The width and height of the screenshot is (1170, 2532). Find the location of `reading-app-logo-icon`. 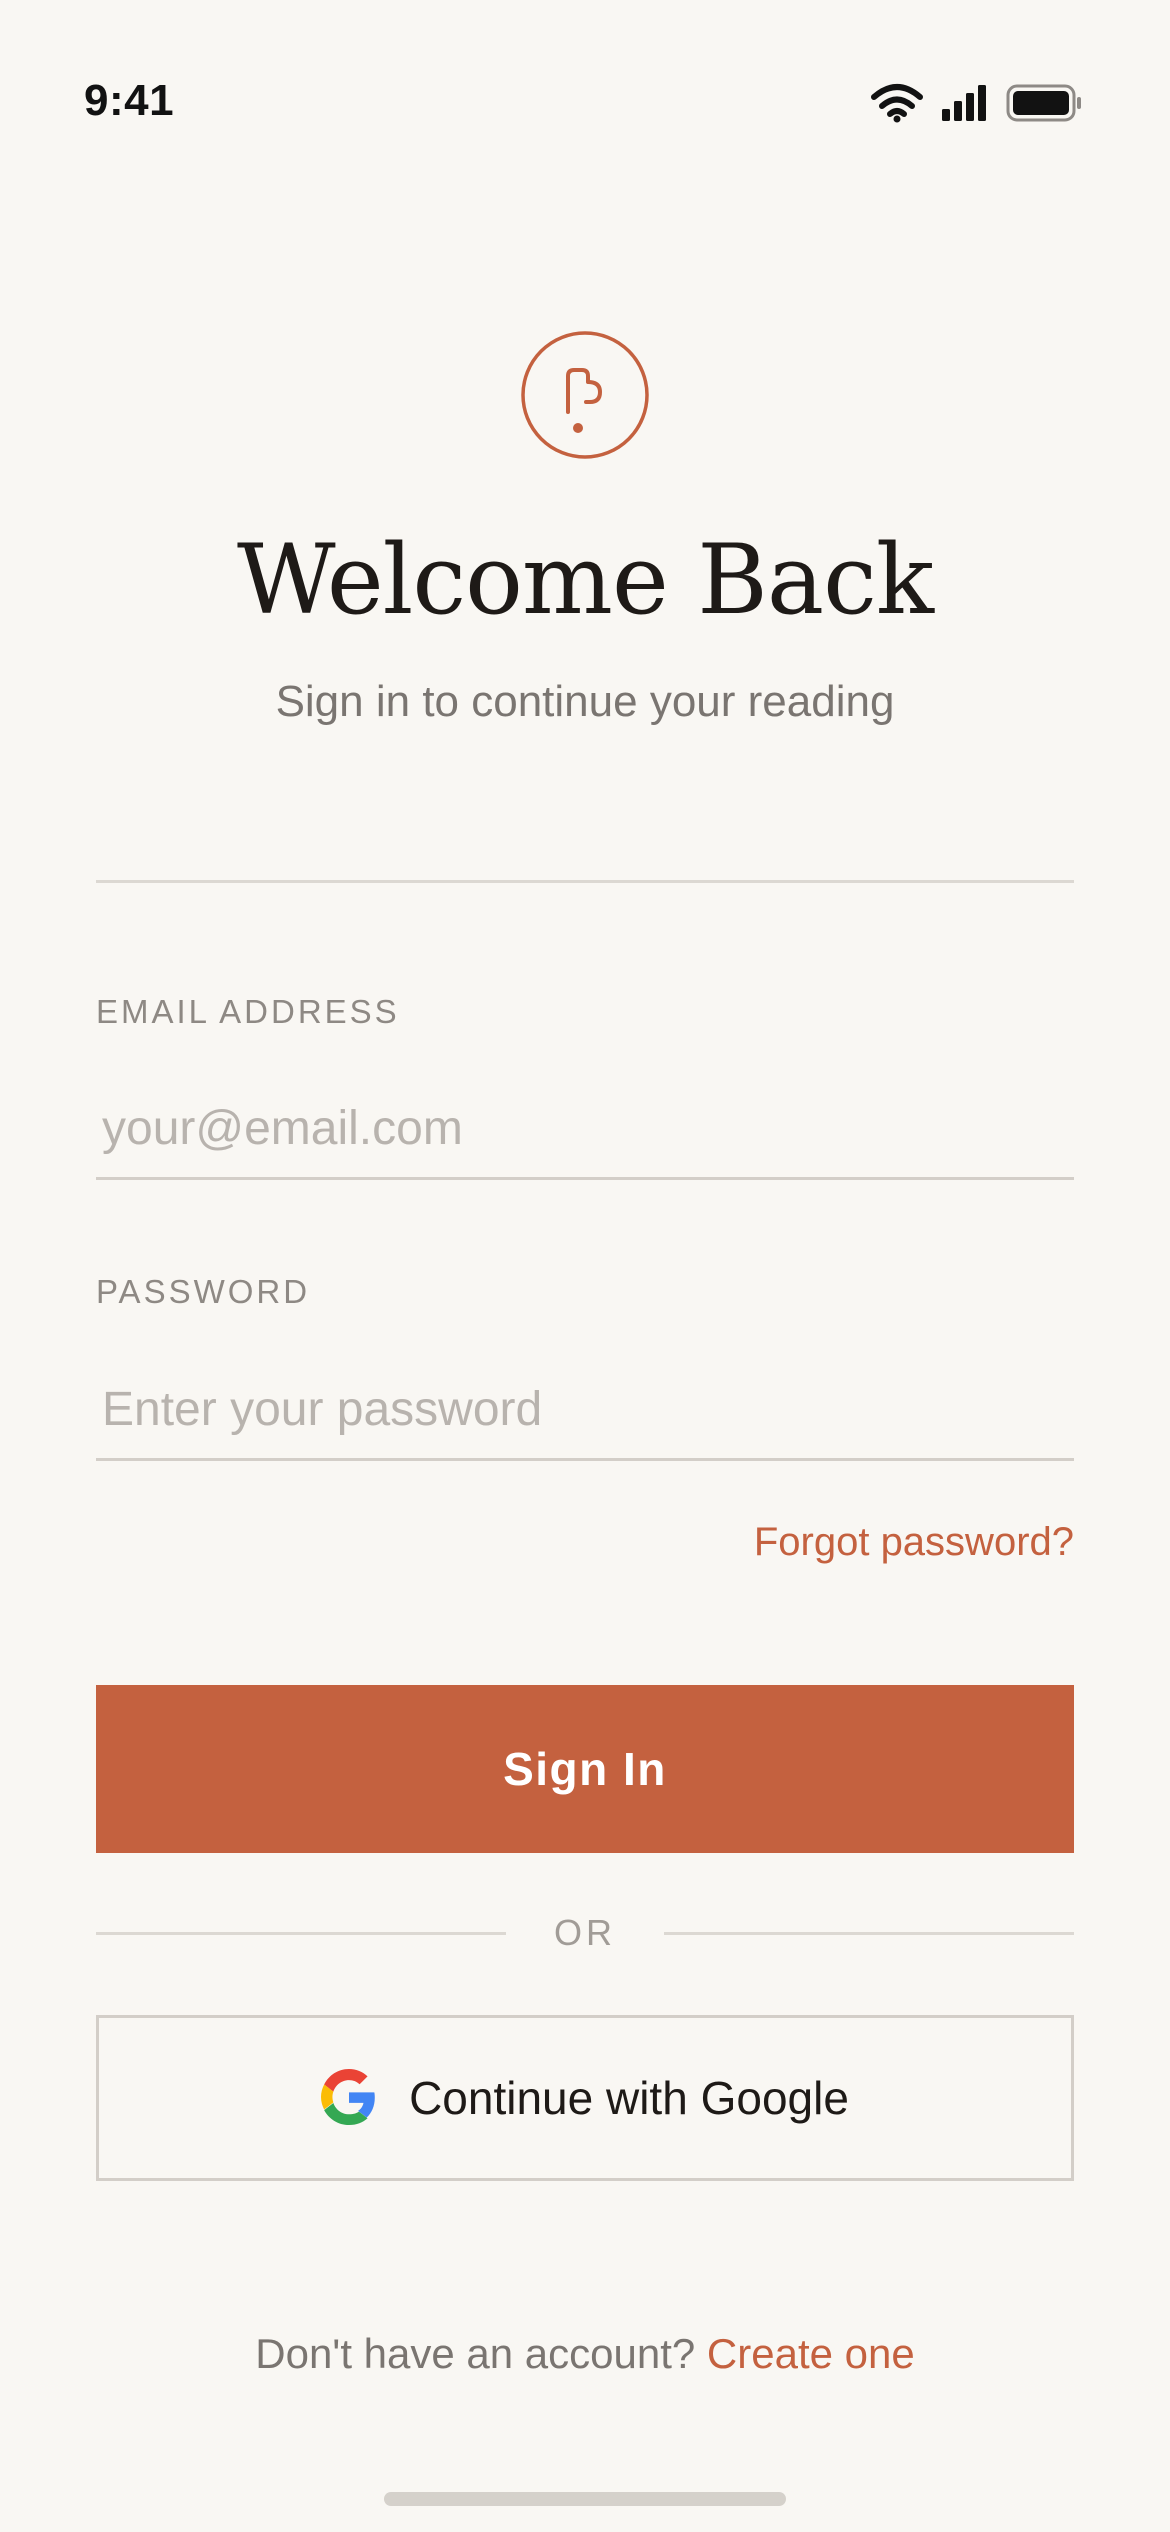

reading-app-logo-icon is located at coordinates (585, 395).